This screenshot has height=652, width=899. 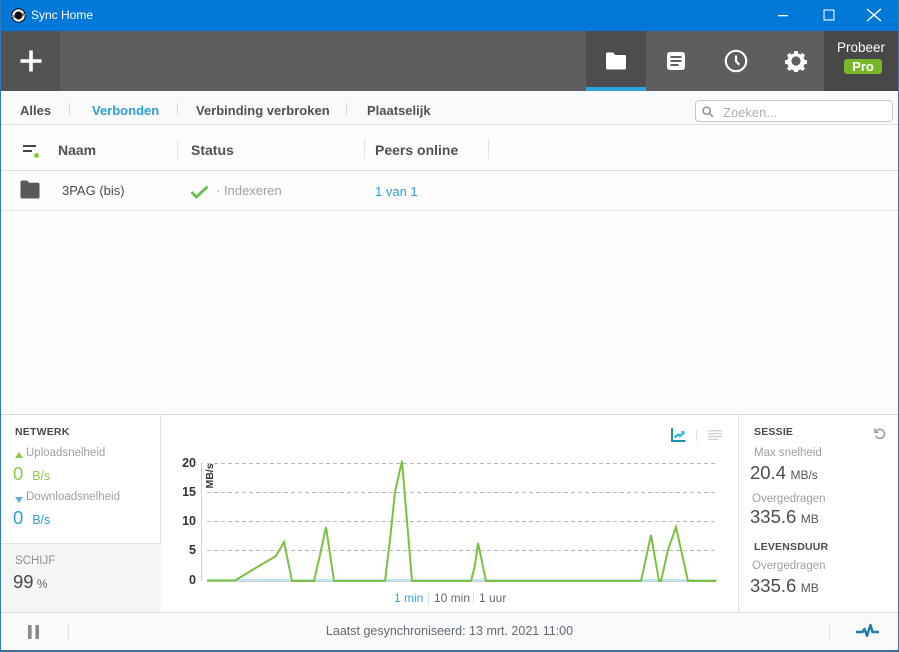 I want to click on svg-text: 15, so click(x=189, y=492).